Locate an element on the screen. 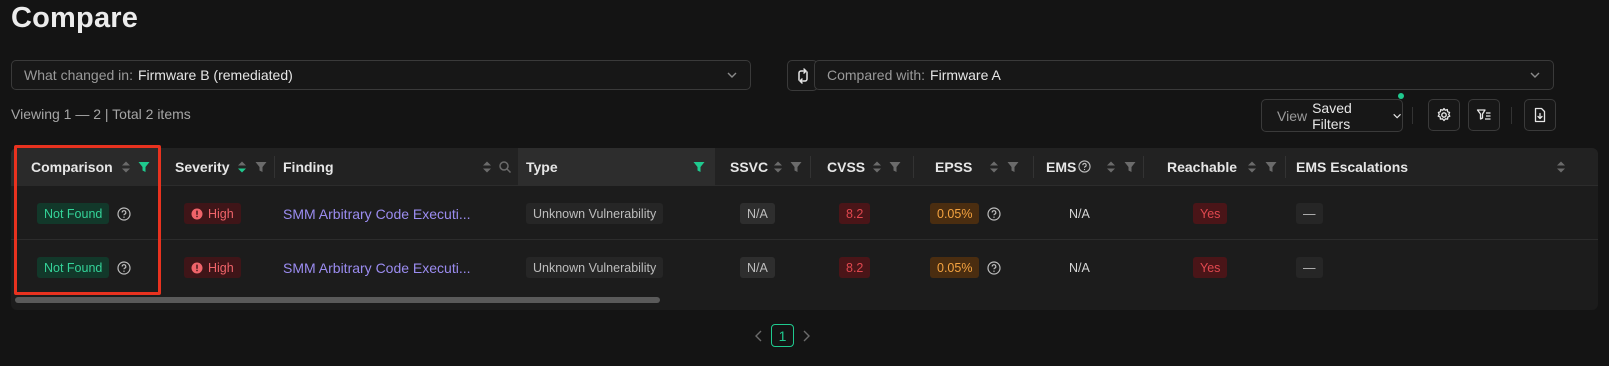 This screenshot has height=366, width=1609. ems-cell: N/A is located at coordinates (1079, 213).